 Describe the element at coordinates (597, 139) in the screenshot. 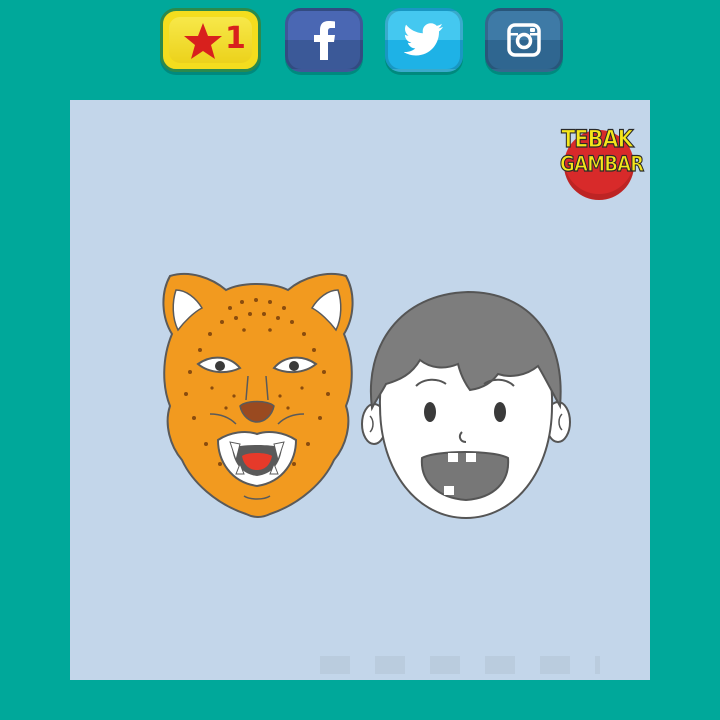

I see `logo-word-1: TEBAK` at that location.